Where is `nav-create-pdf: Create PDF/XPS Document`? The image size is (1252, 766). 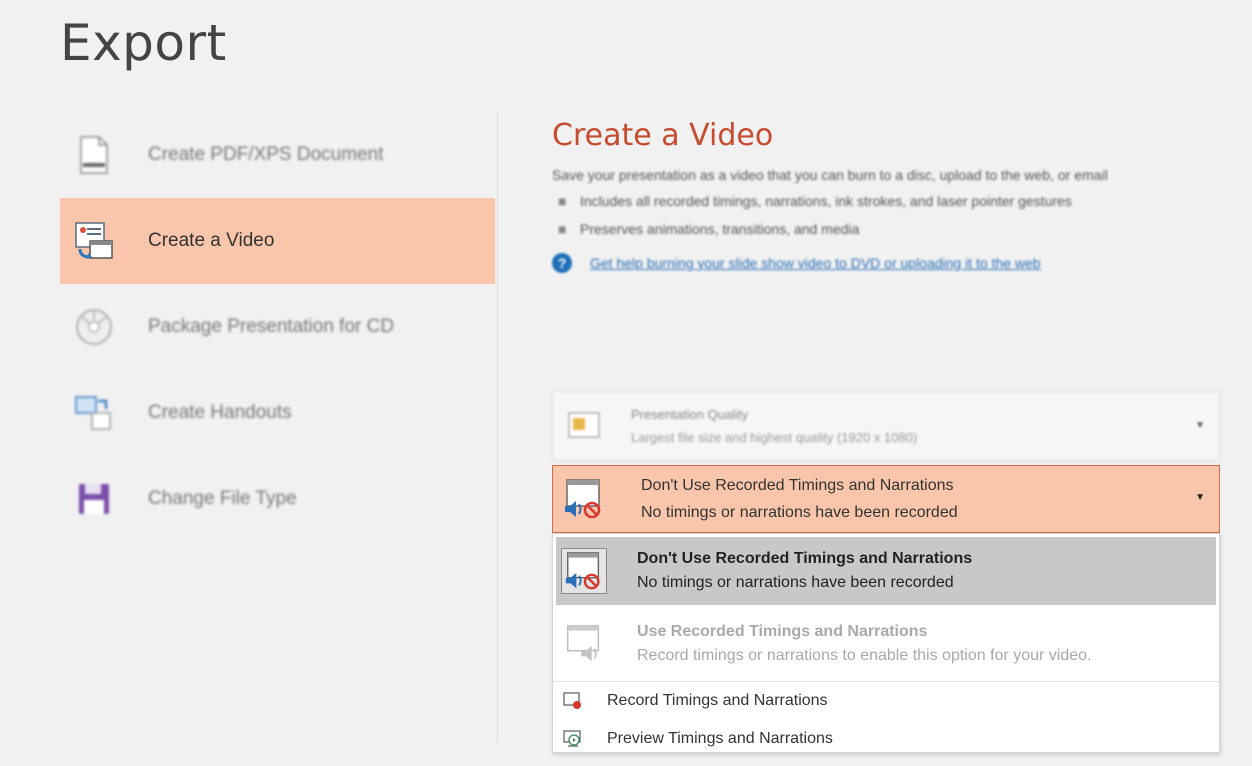
nav-create-pdf: Create PDF/XPS Document is located at coordinates (277, 155).